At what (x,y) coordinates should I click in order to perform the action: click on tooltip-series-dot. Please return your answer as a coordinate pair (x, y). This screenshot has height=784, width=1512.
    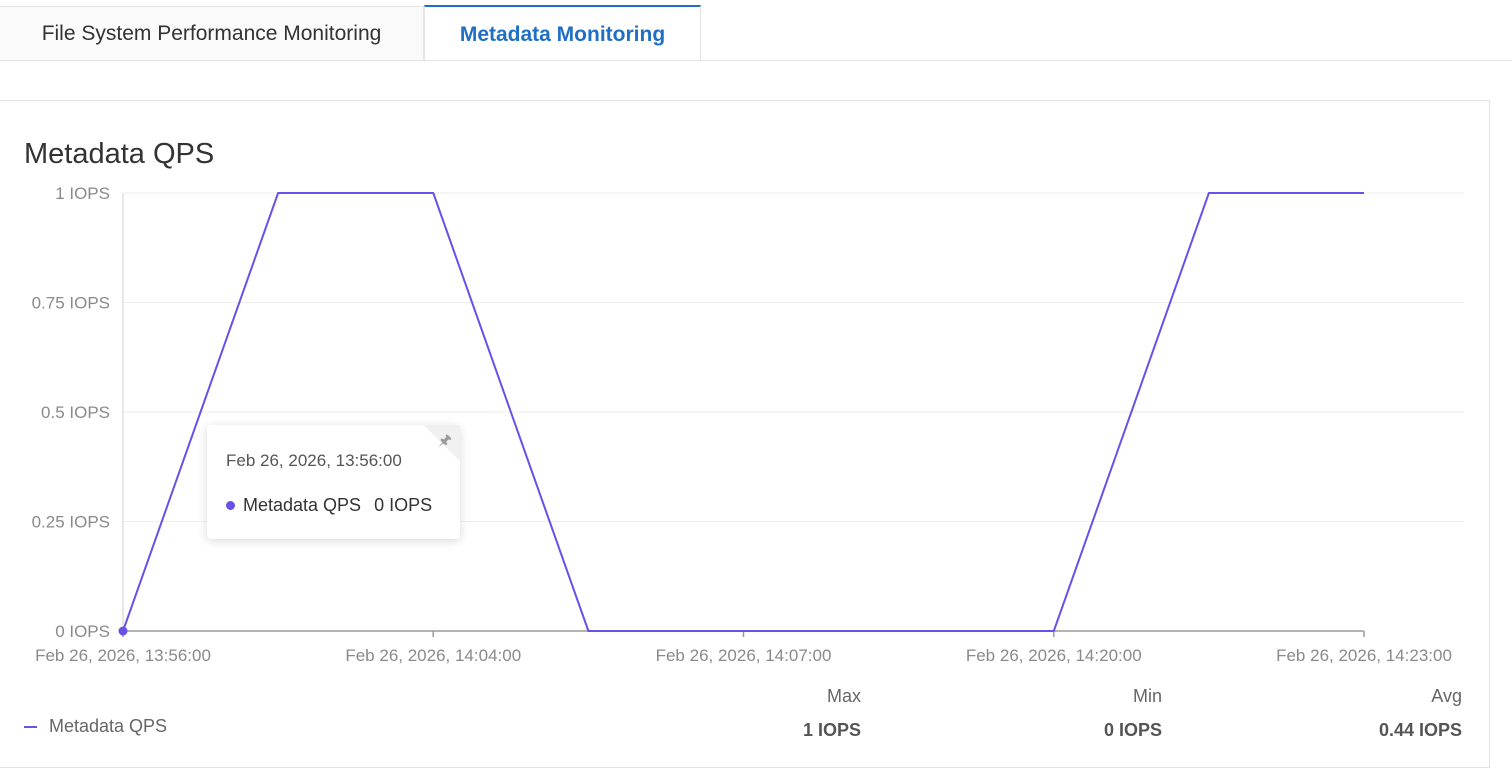
    Looking at the image, I should click on (230, 505).